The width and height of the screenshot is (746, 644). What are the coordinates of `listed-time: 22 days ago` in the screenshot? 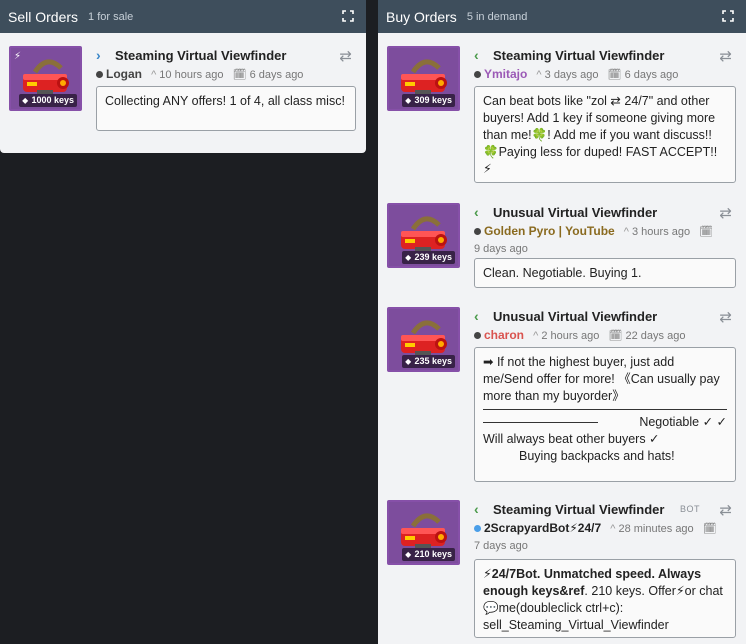 It's located at (655, 336).